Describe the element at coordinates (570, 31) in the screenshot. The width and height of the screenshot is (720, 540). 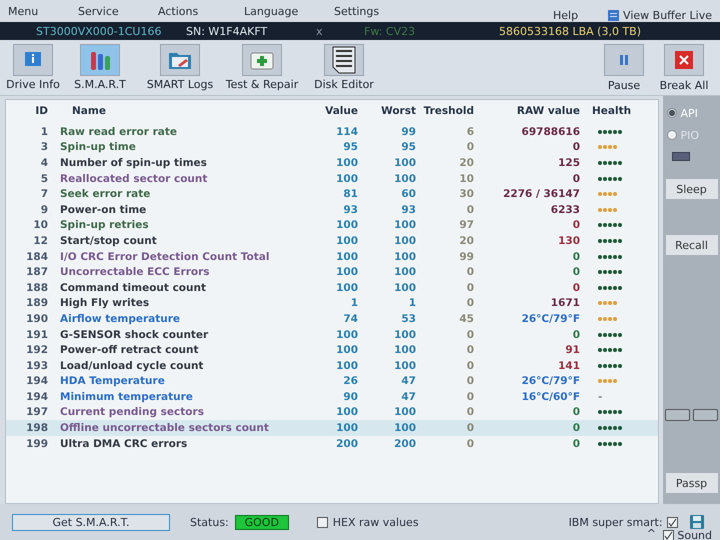
I see `drive-capacity: 5860533168 LBA (3,0 TB)` at that location.